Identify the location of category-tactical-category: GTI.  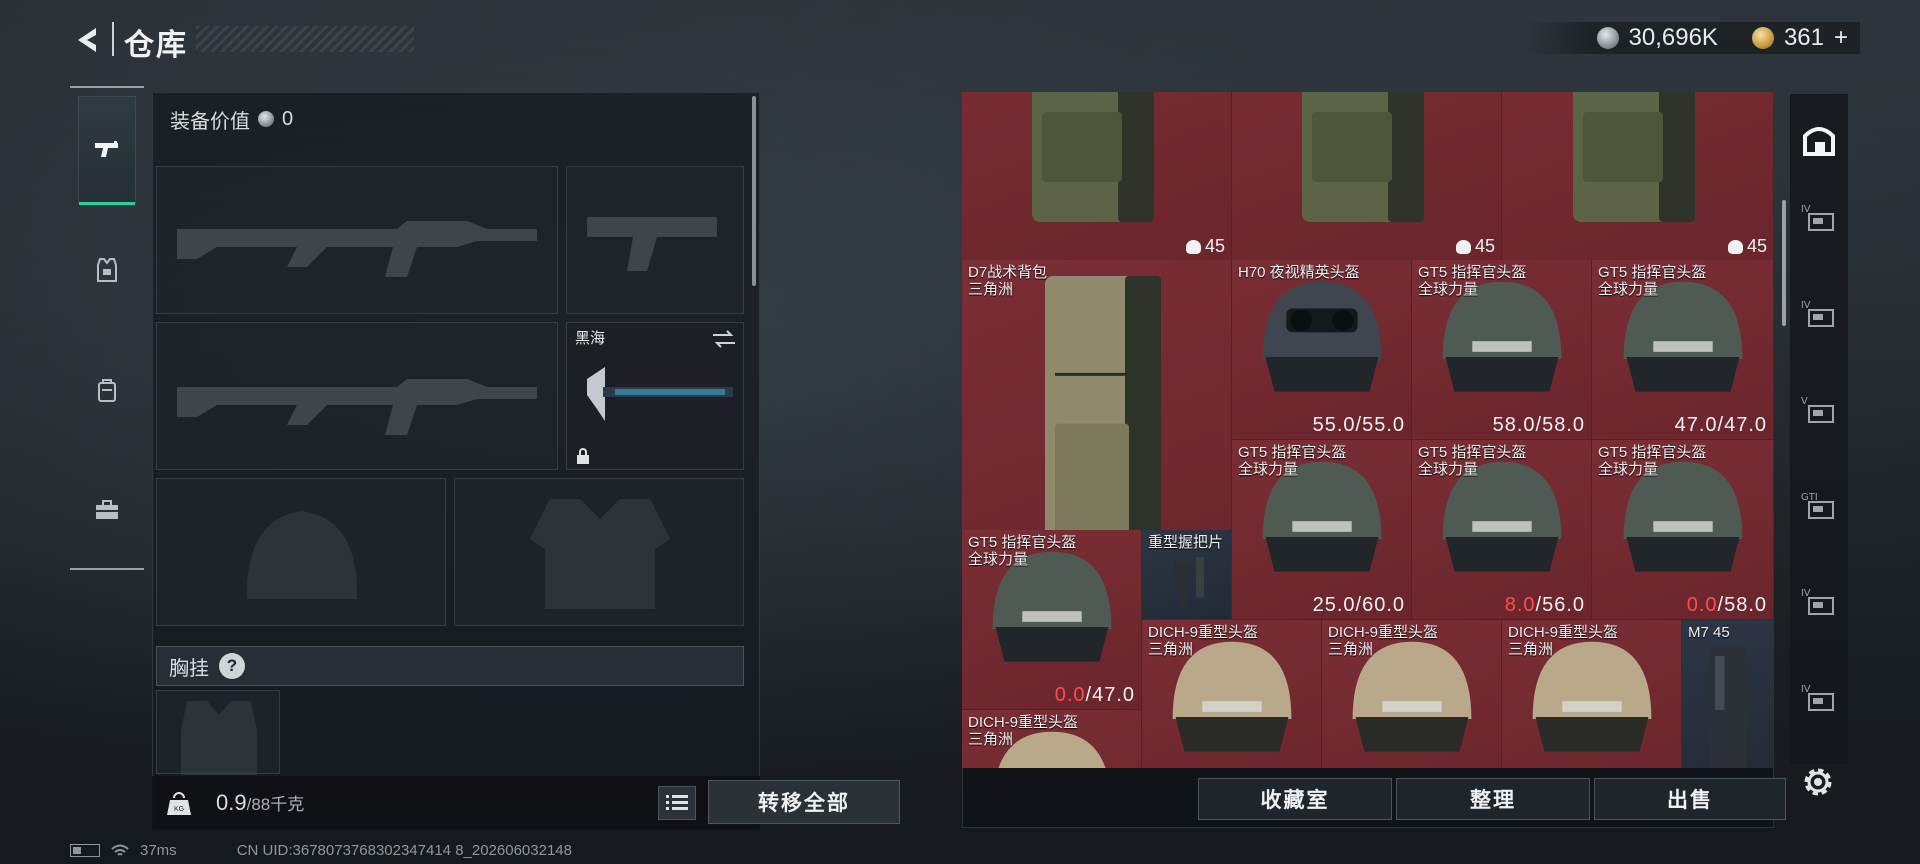
(1819, 508).